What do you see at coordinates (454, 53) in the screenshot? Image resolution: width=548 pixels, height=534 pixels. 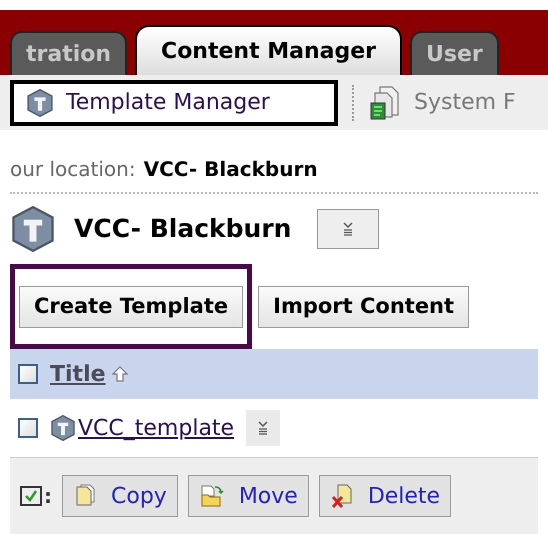 I see `tab: User` at bounding box center [454, 53].